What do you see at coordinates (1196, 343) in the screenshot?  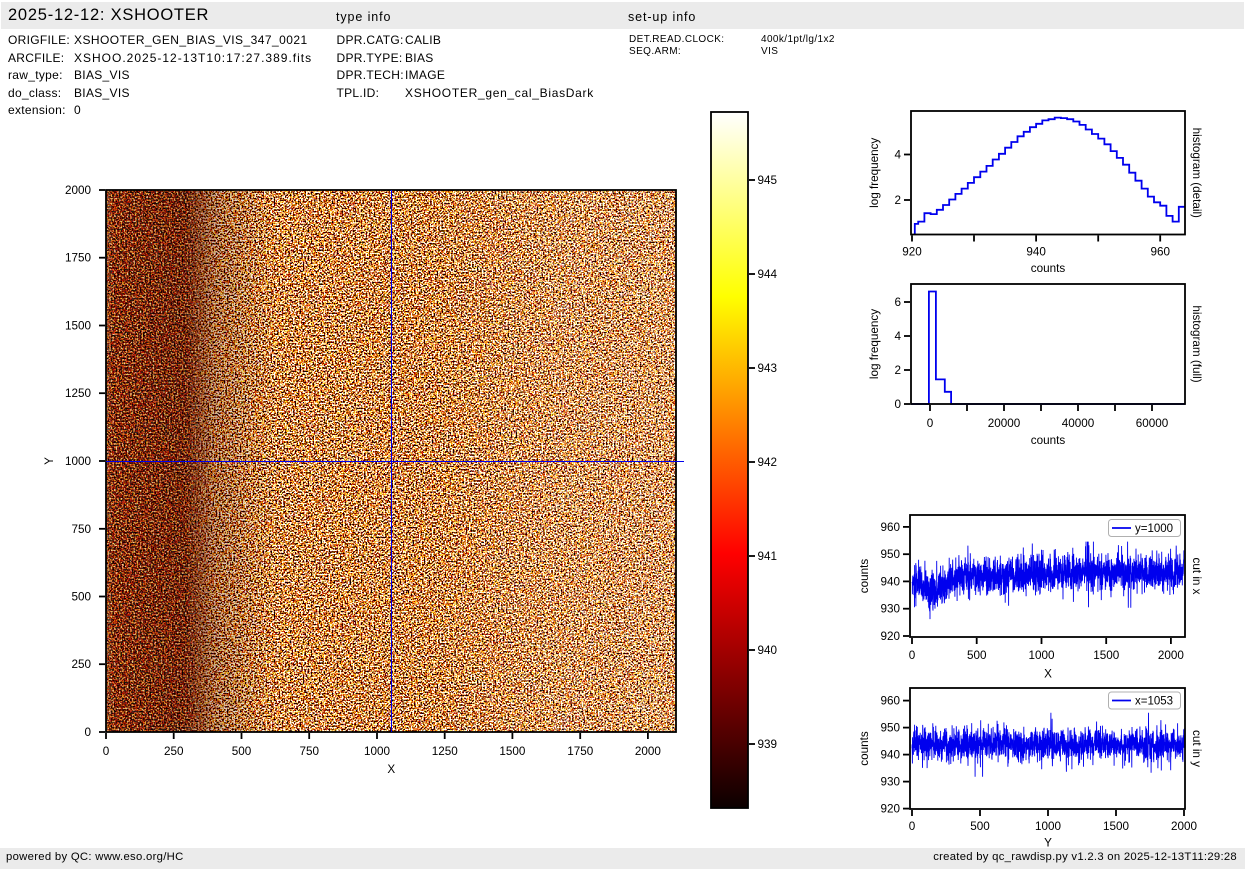 I see `svg-text: histogram (full)` at bounding box center [1196, 343].